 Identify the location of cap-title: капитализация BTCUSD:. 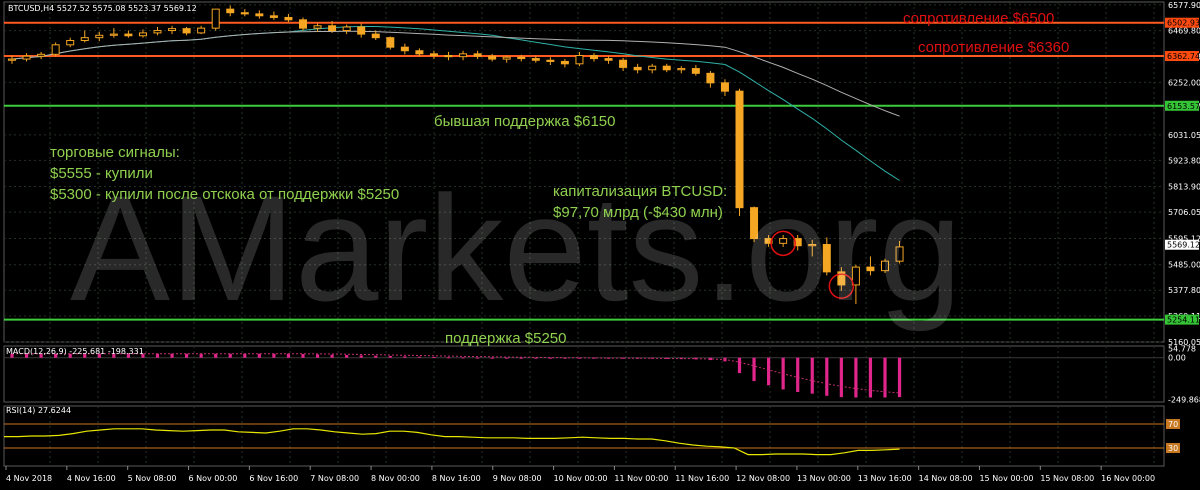
(640, 191).